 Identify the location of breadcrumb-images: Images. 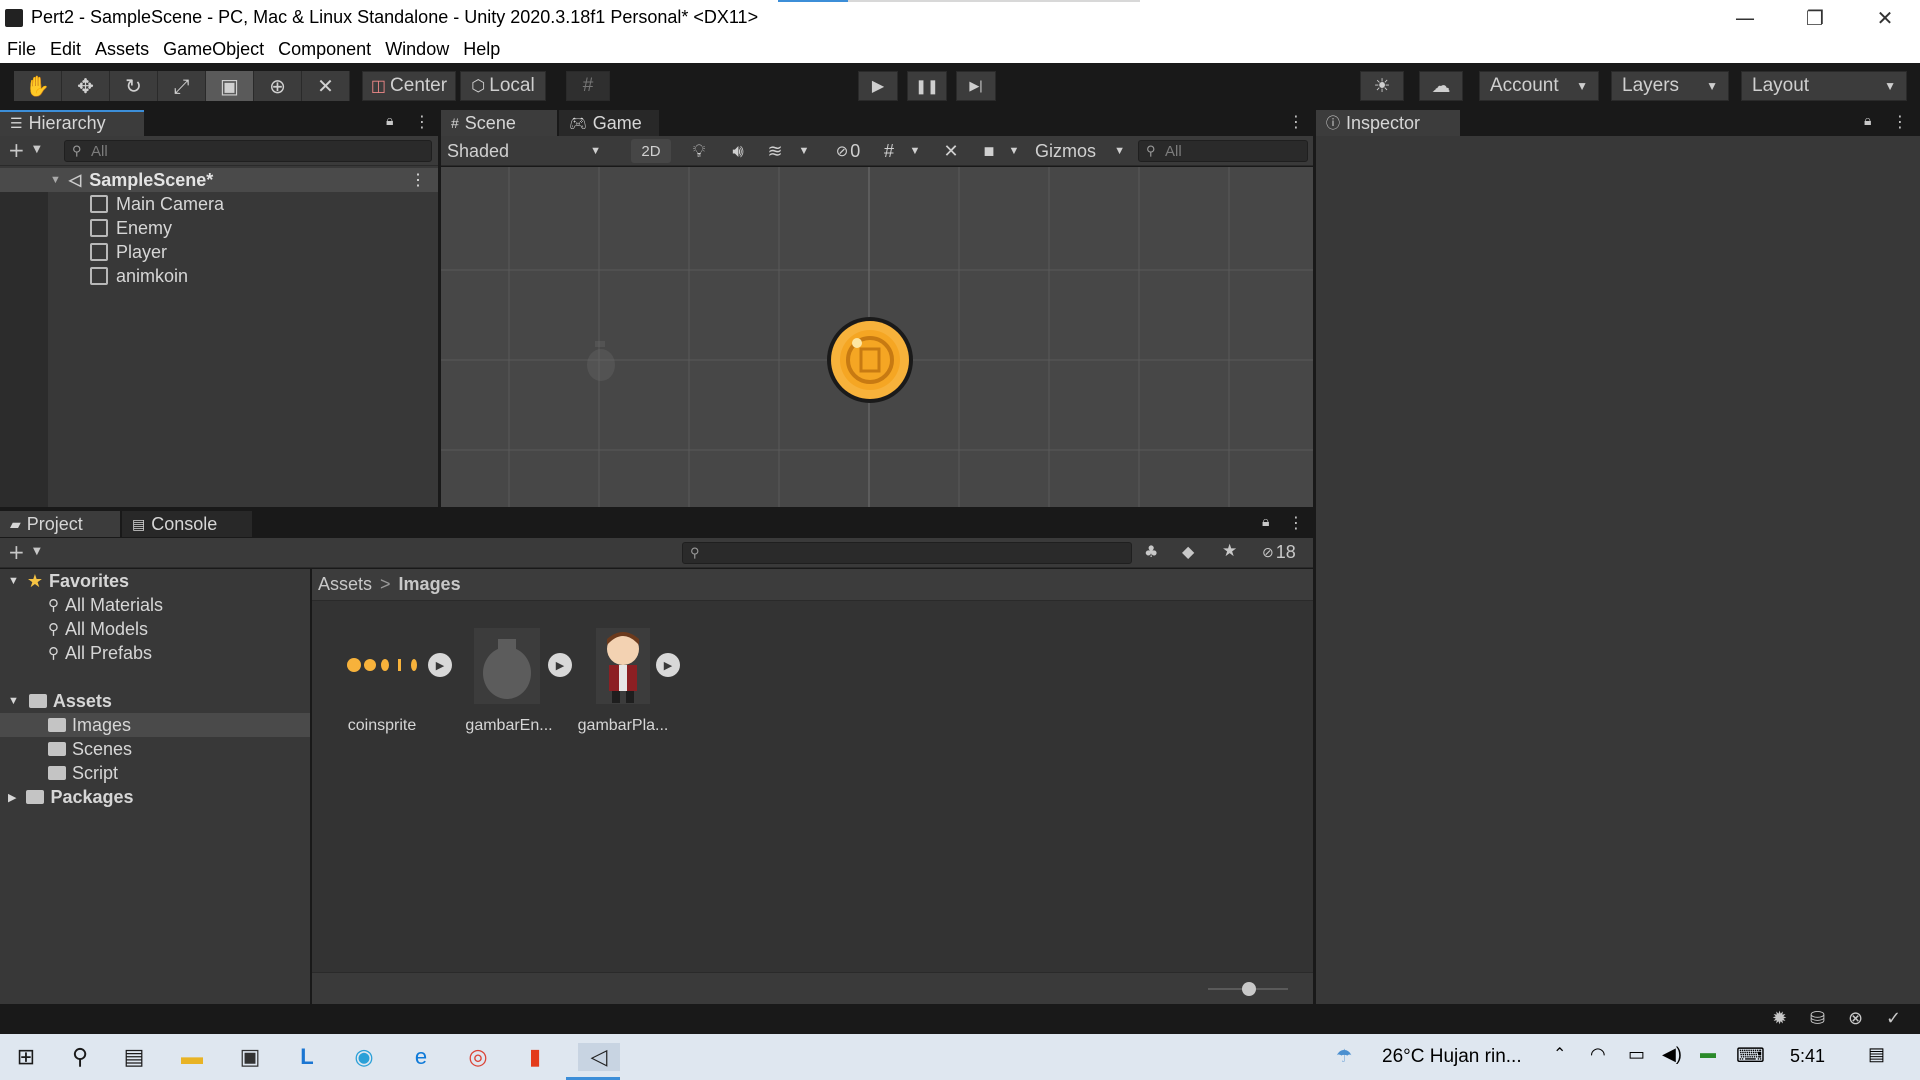
(430, 584).